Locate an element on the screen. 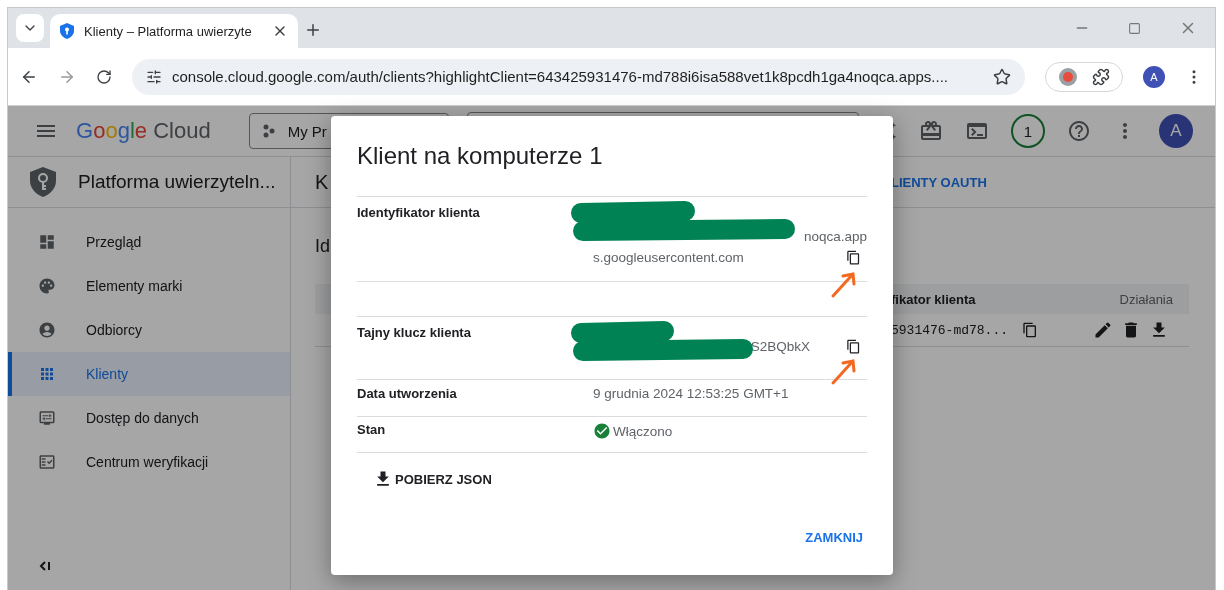  user-avatar: A is located at coordinates (1176, 131).